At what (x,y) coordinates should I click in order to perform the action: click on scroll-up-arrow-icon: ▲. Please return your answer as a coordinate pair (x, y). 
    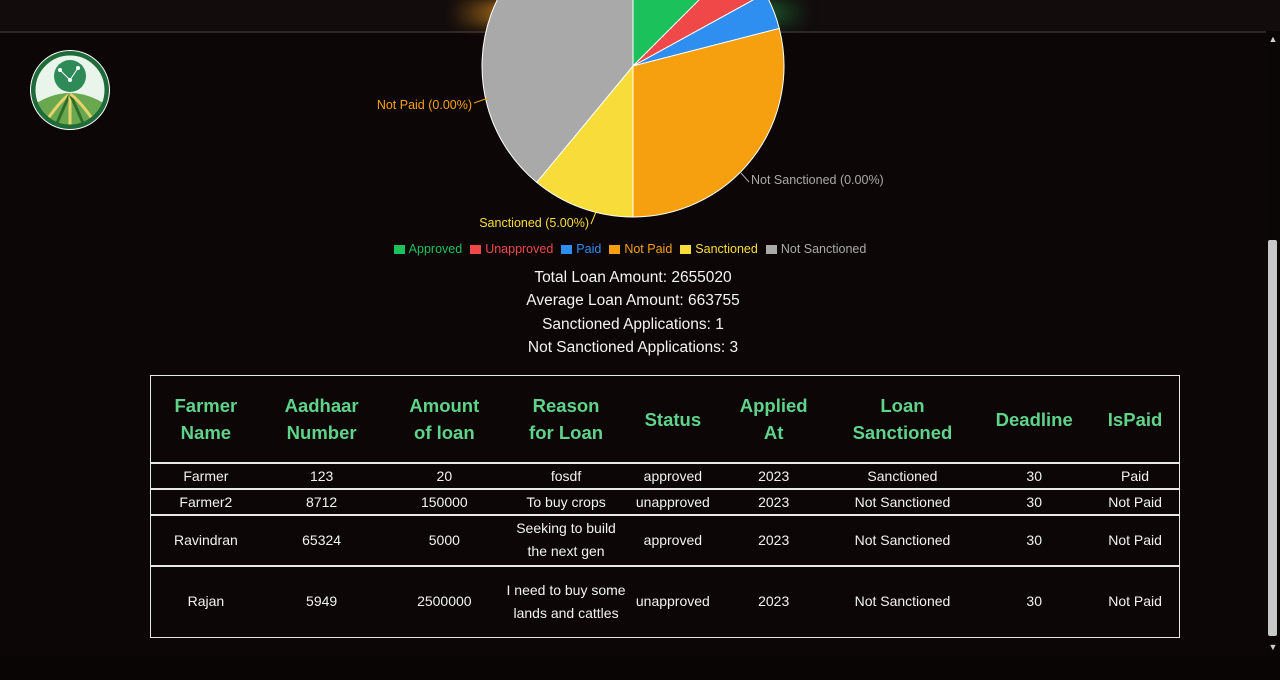
    Looking at the image, I should click on (1273, 39).